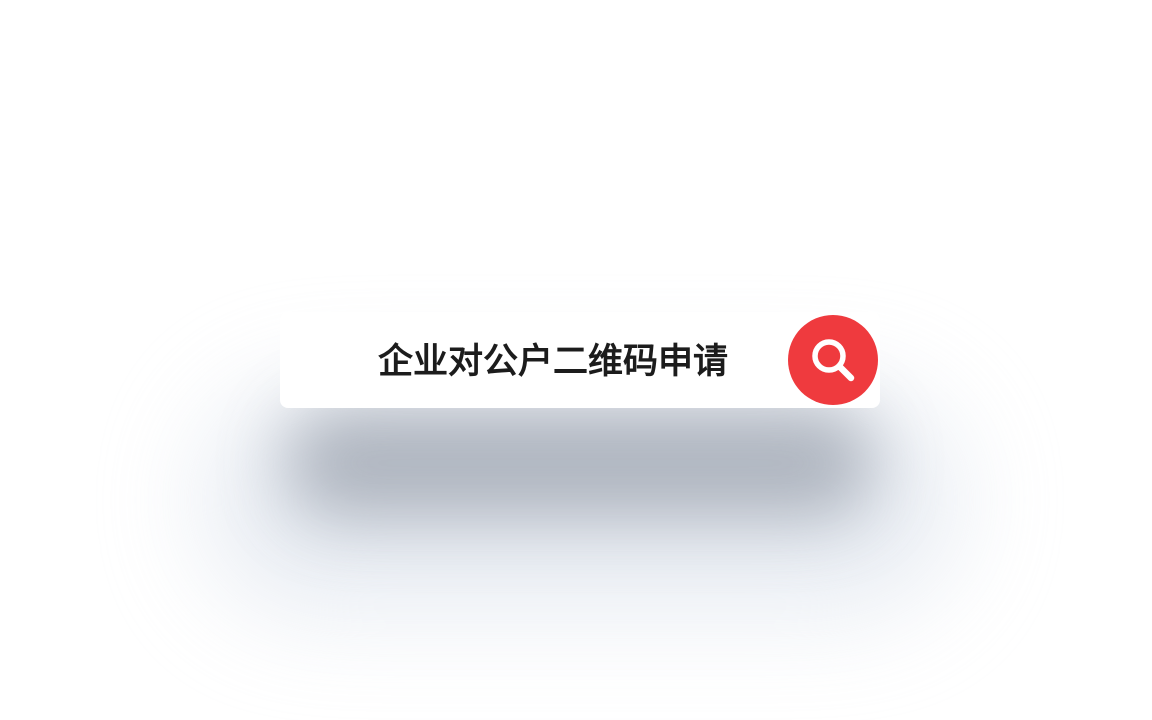  I want to click on search-icon, so click(833, 360).